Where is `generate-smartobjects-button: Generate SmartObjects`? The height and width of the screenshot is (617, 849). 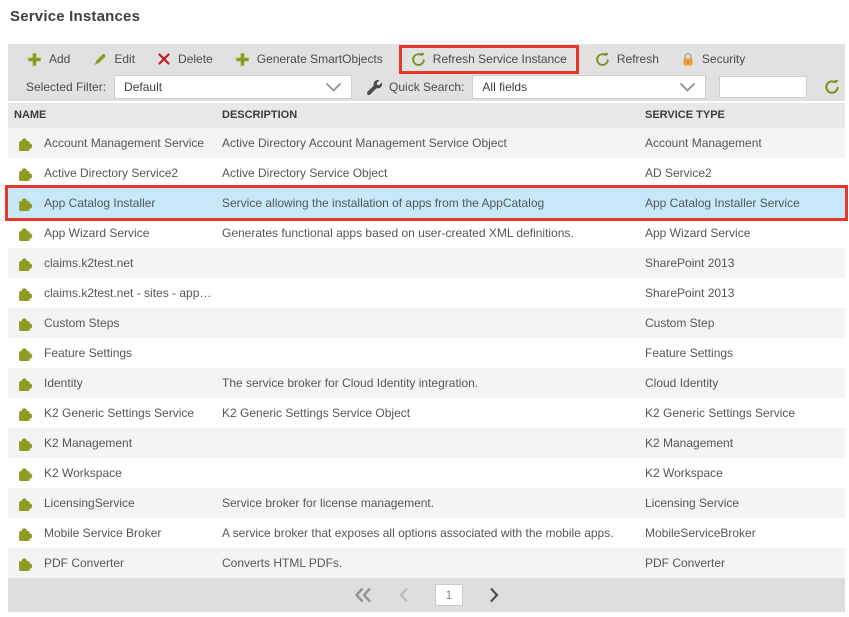 generate-smartobjects-button: Generate SmartObjects is located at coordinates (309, 59).